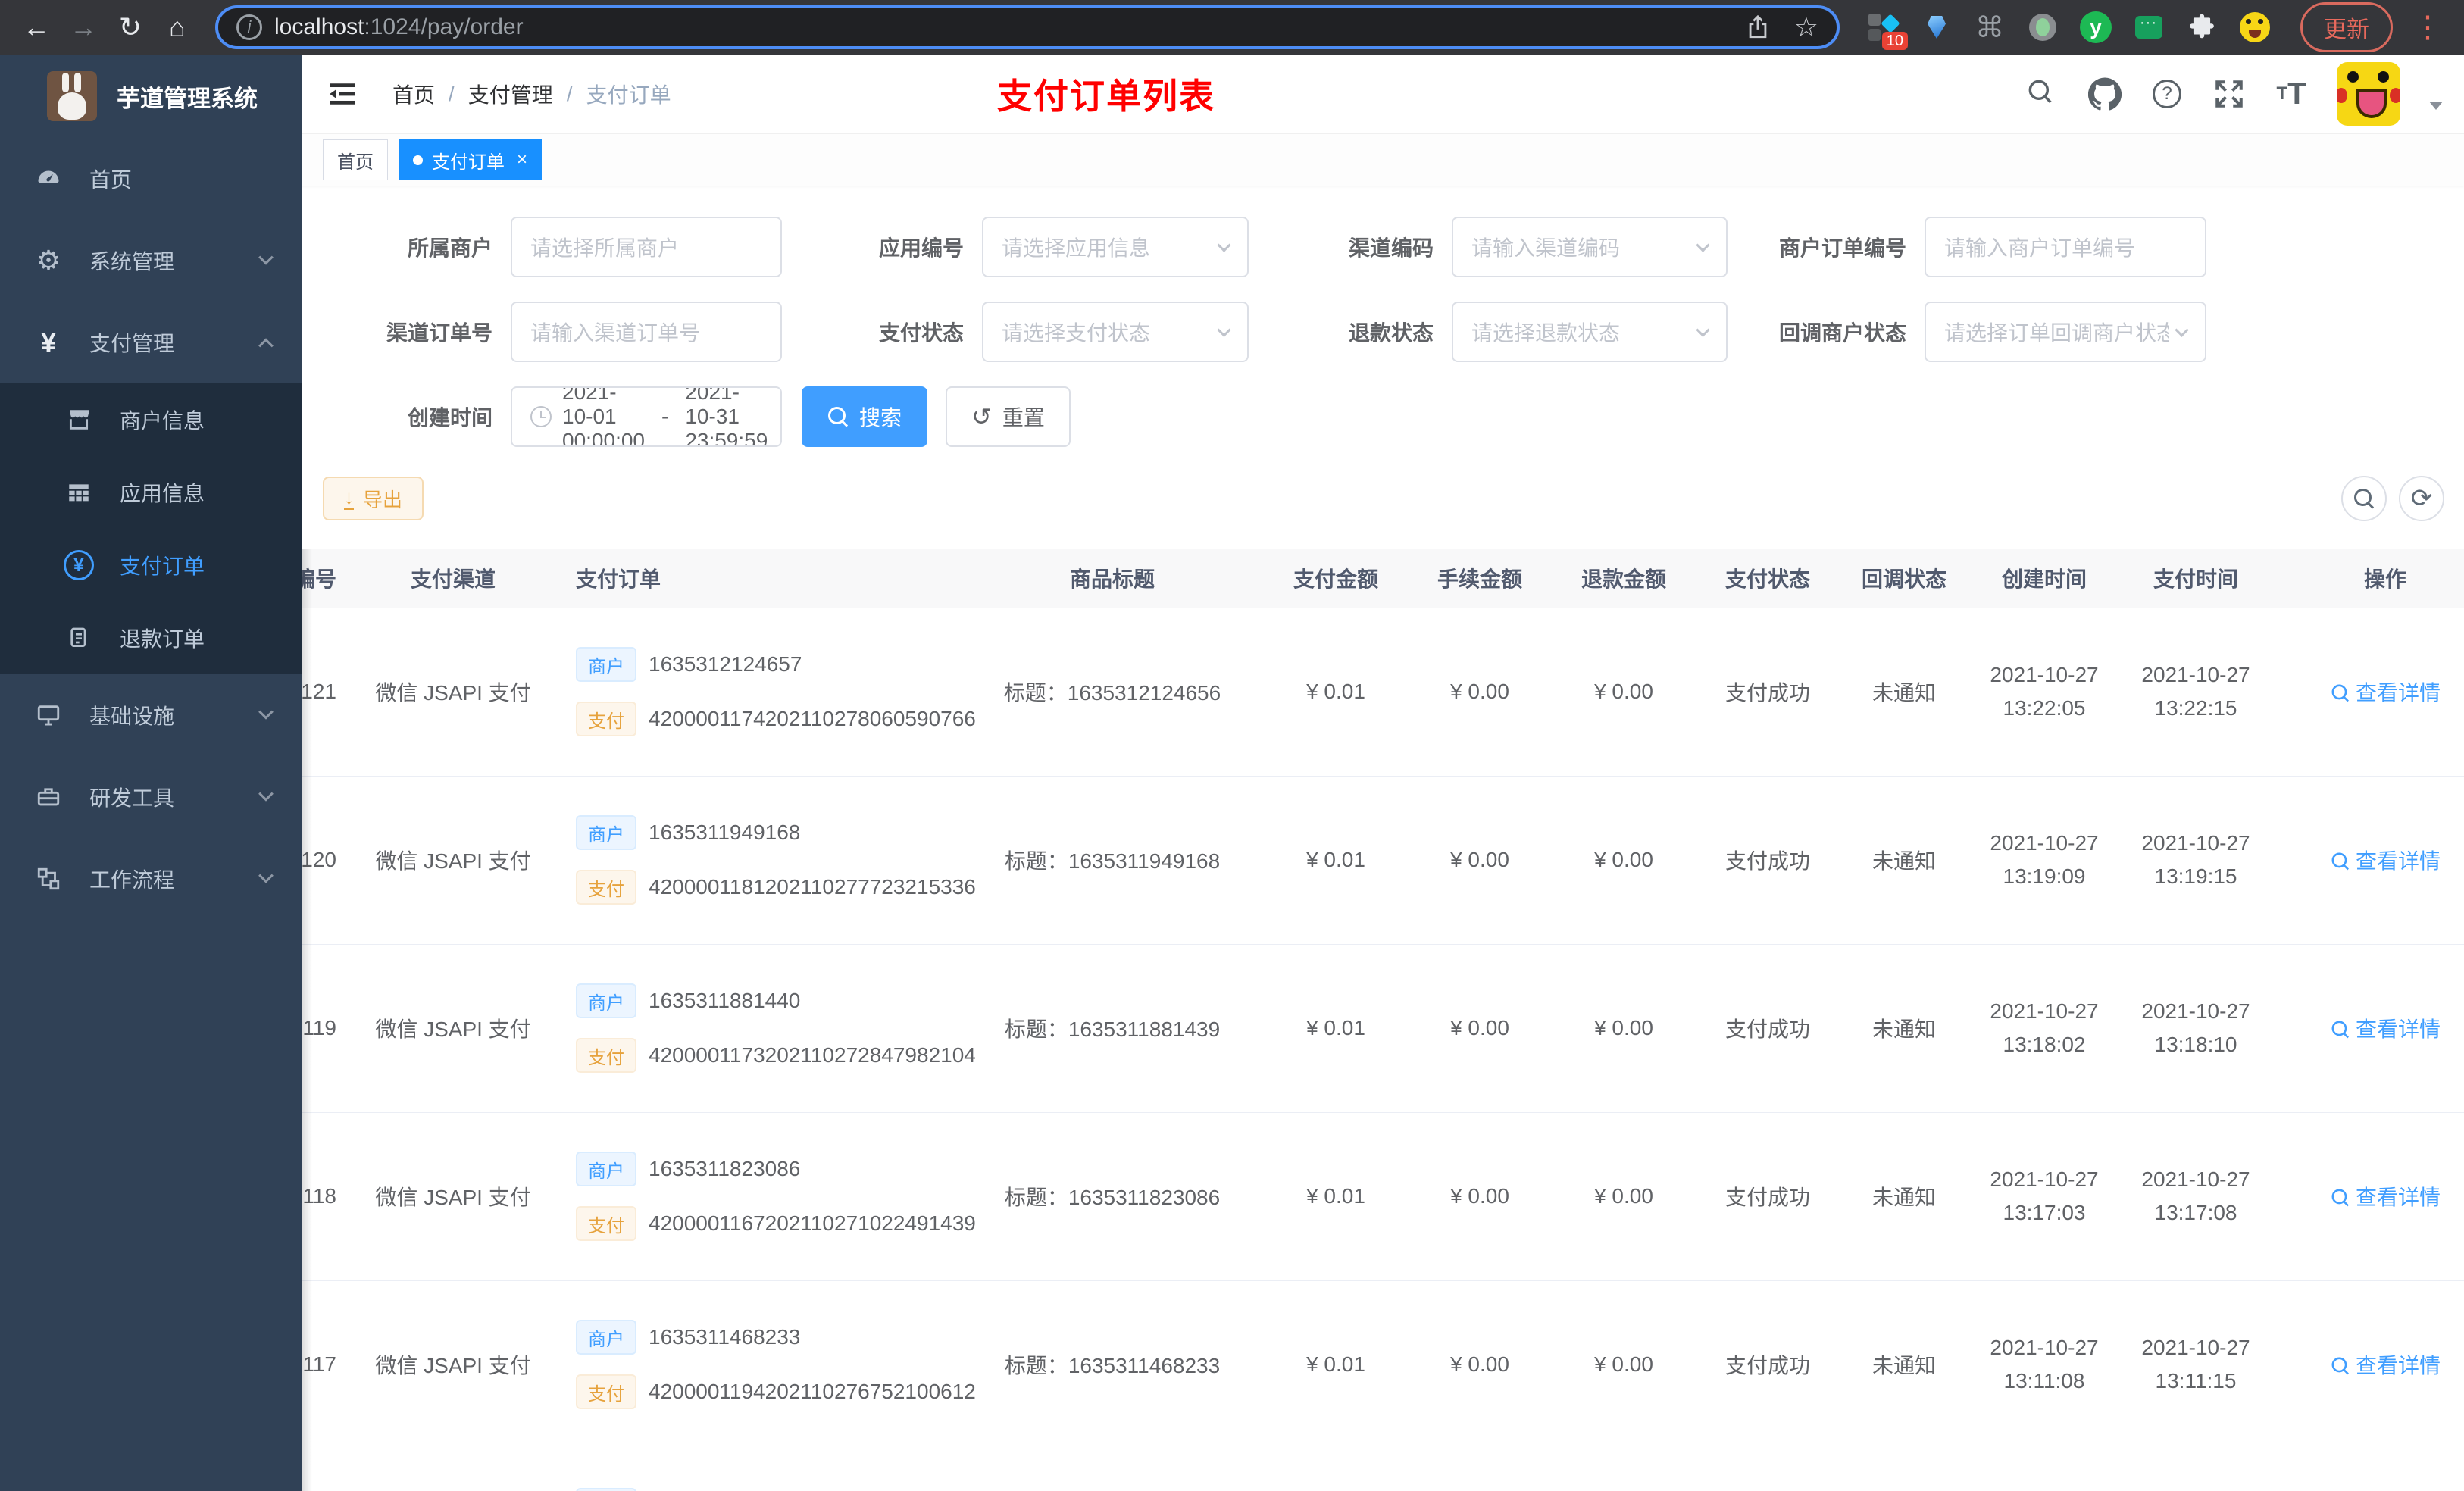 Image resolution: width=2464 pixels, height=1491 pixels. I want to click on cell-pay-status: 支付成功, so click(1768, 1364).